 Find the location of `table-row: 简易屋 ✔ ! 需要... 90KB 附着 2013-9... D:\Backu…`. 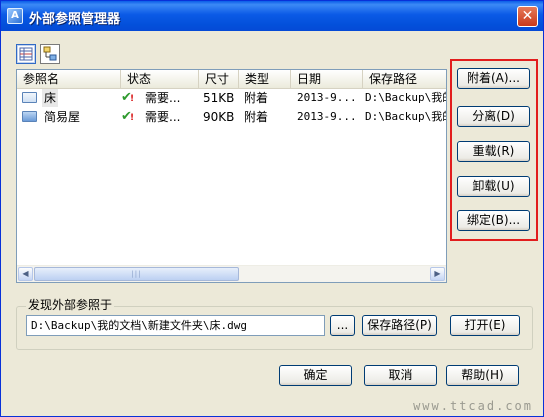

table-row: 简易屋 ✔ ! 需要... 90KB 附着 2013-9... D:\Backu… is located at coordinates (231, 117).